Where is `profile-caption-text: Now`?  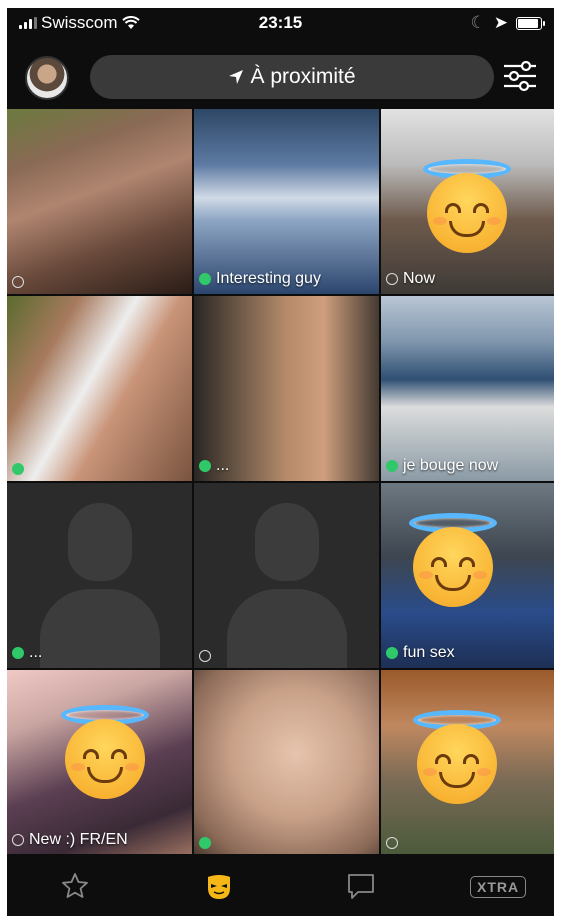 profile-caption-text: Now is located at coordinates (419, 278).